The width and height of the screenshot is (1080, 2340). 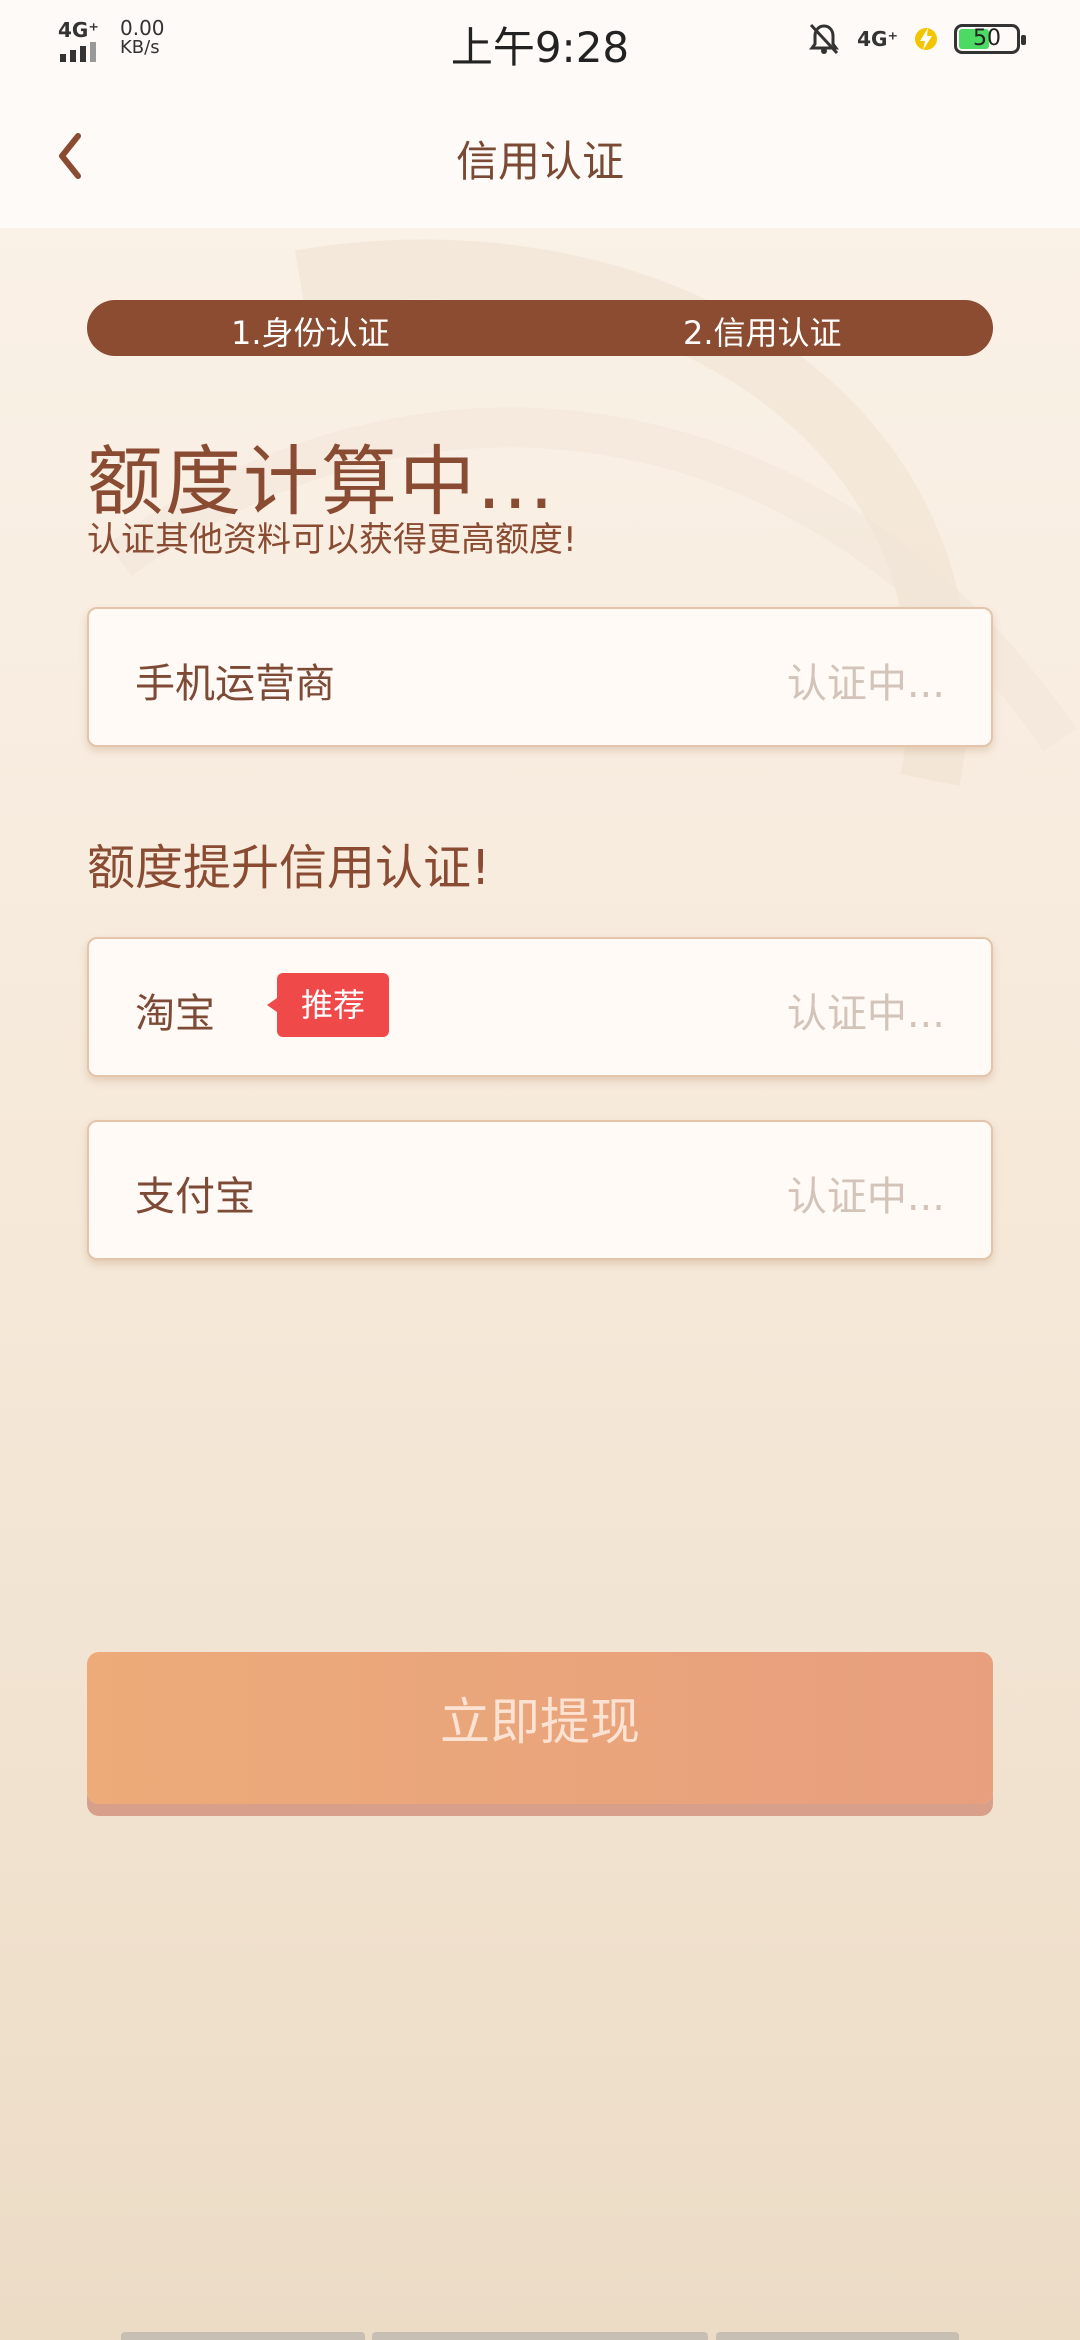 I want to click on status-right: 4G⁺ 50, so click(x=916, y=39).